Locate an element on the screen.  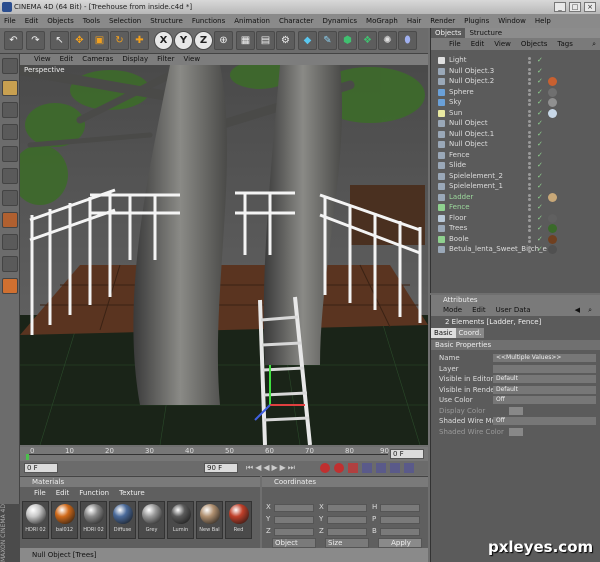
materials-menu-texture: Texture is located at coordinates (132, 493).